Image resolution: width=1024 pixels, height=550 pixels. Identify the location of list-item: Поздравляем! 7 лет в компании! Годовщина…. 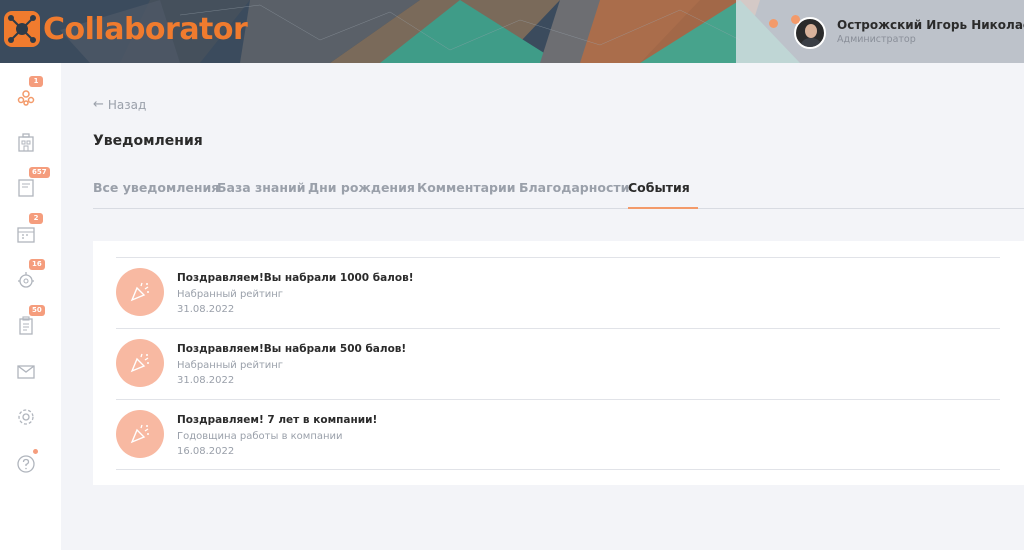
(558, 434).